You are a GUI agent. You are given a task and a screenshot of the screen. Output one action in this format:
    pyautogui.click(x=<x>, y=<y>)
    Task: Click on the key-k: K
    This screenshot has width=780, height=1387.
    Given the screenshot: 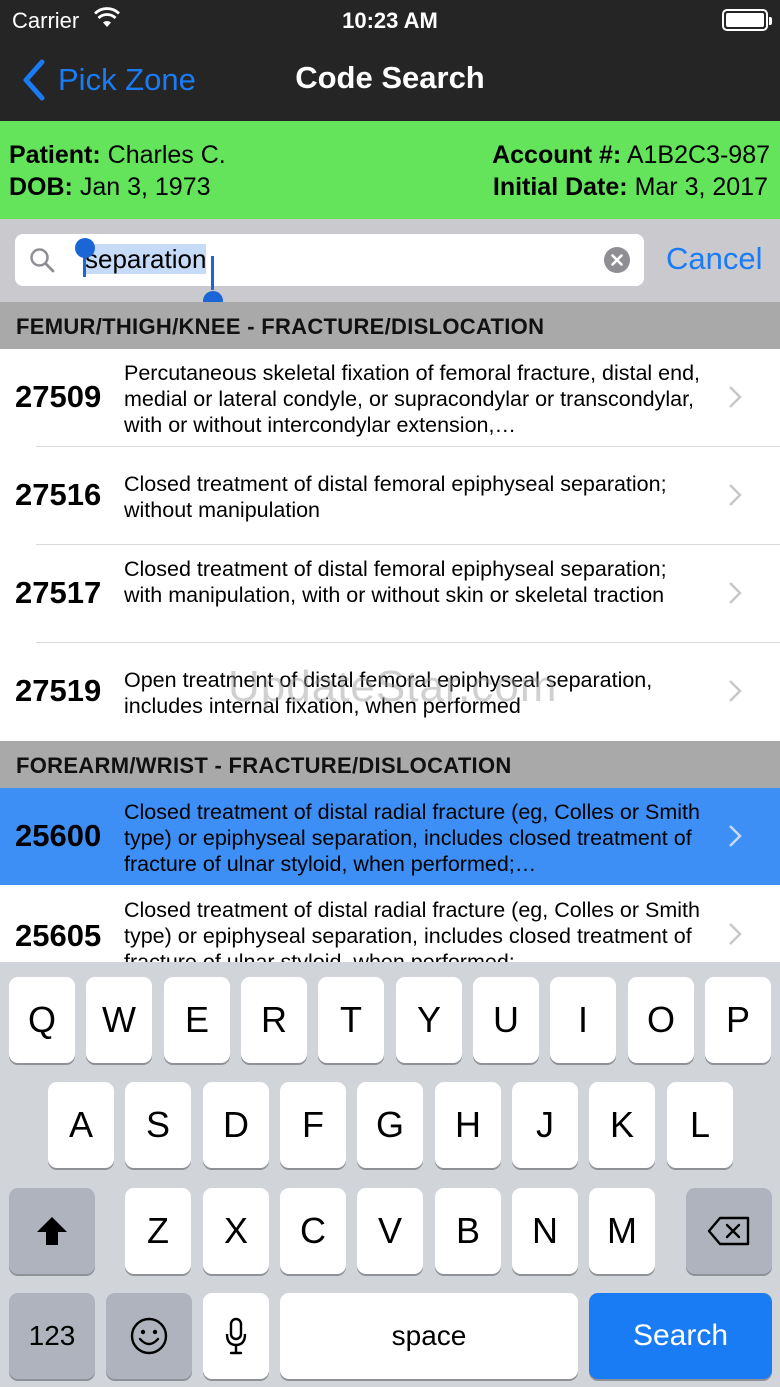 What is the action you would take?
    pyautogui.click(x=622, y=1125)
    